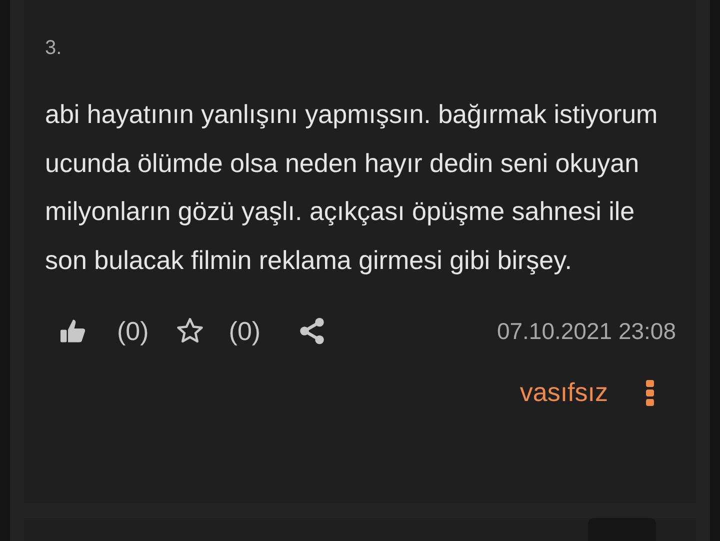  Describe the element at coordinates (244, 331) in the screenshot. I see `favorite-count: (0)` at that location.